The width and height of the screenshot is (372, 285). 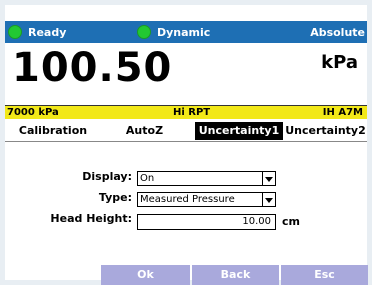 I want to click on tab-autoz: AutoZ, so click(x=144, y=131).